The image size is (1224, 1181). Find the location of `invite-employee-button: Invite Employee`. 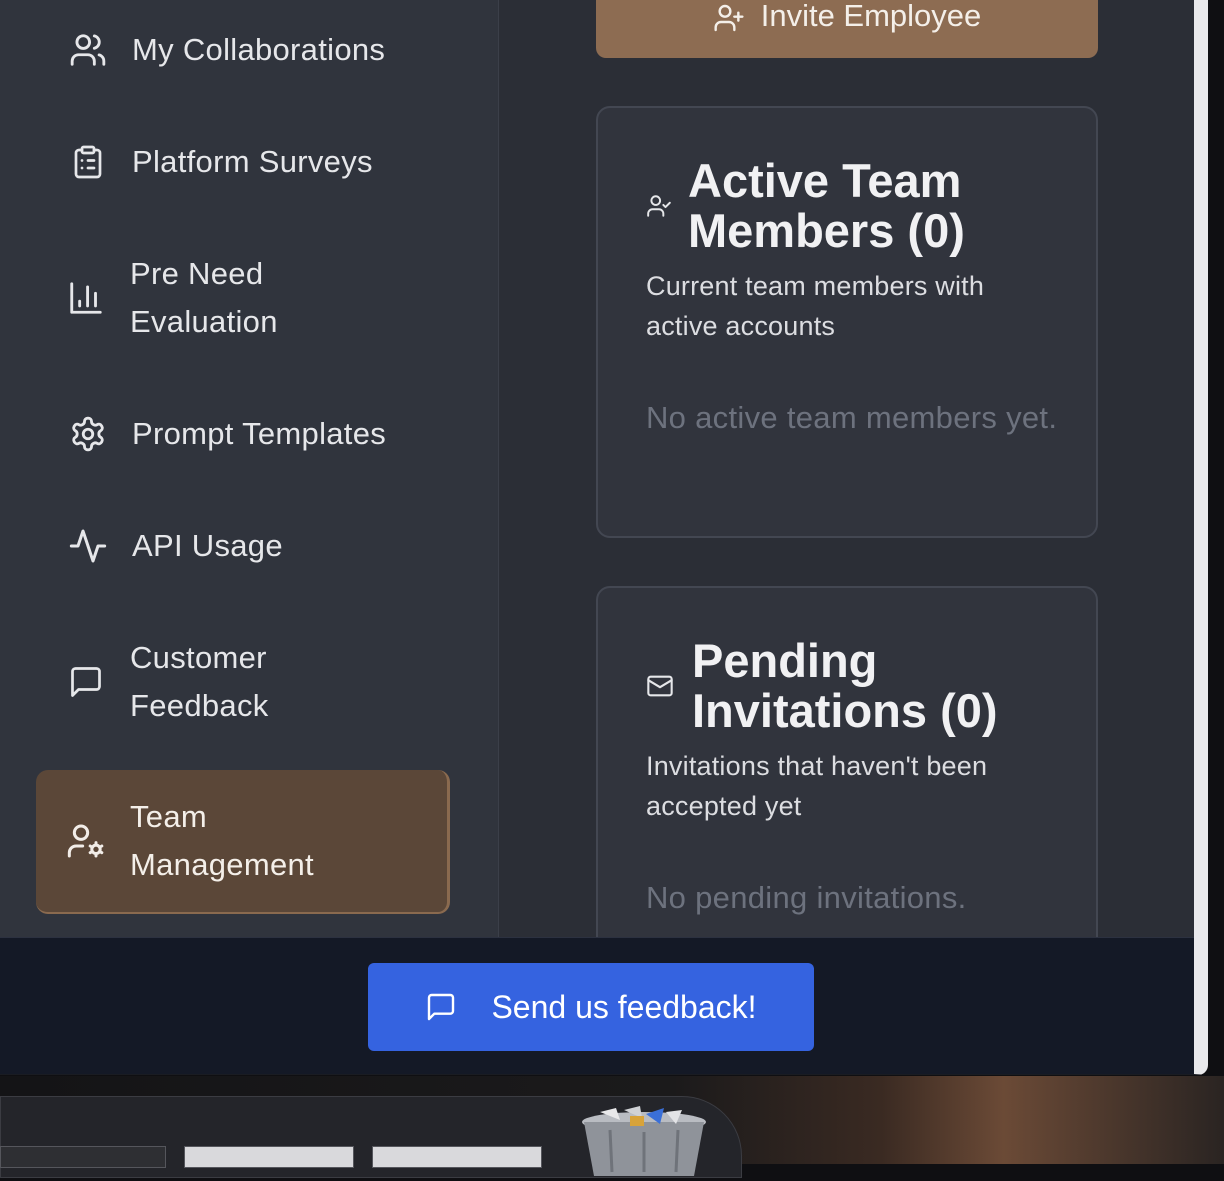

invite-employee-button: Invite Employee is located at coordinates (847, 29).